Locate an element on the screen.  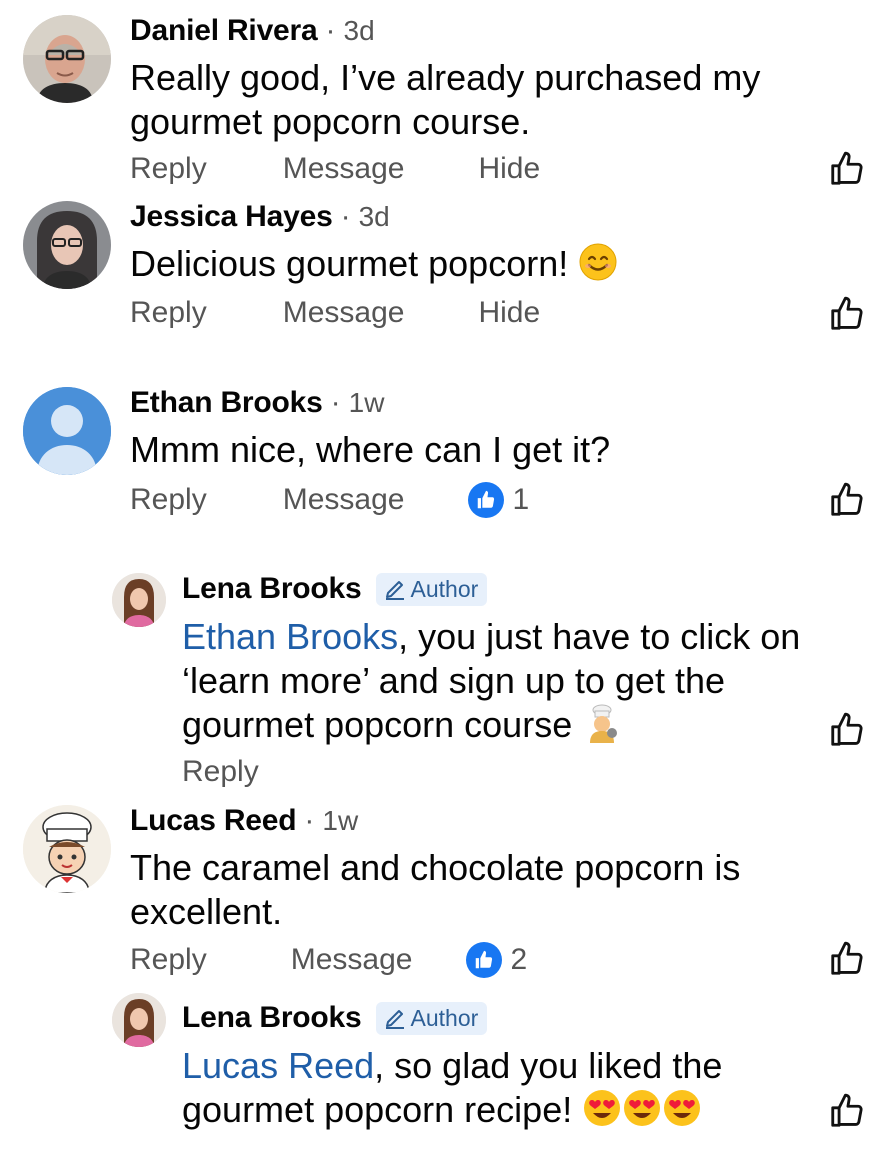
chef-cartoon-avatar-icon is located at coordinates (67, 849).